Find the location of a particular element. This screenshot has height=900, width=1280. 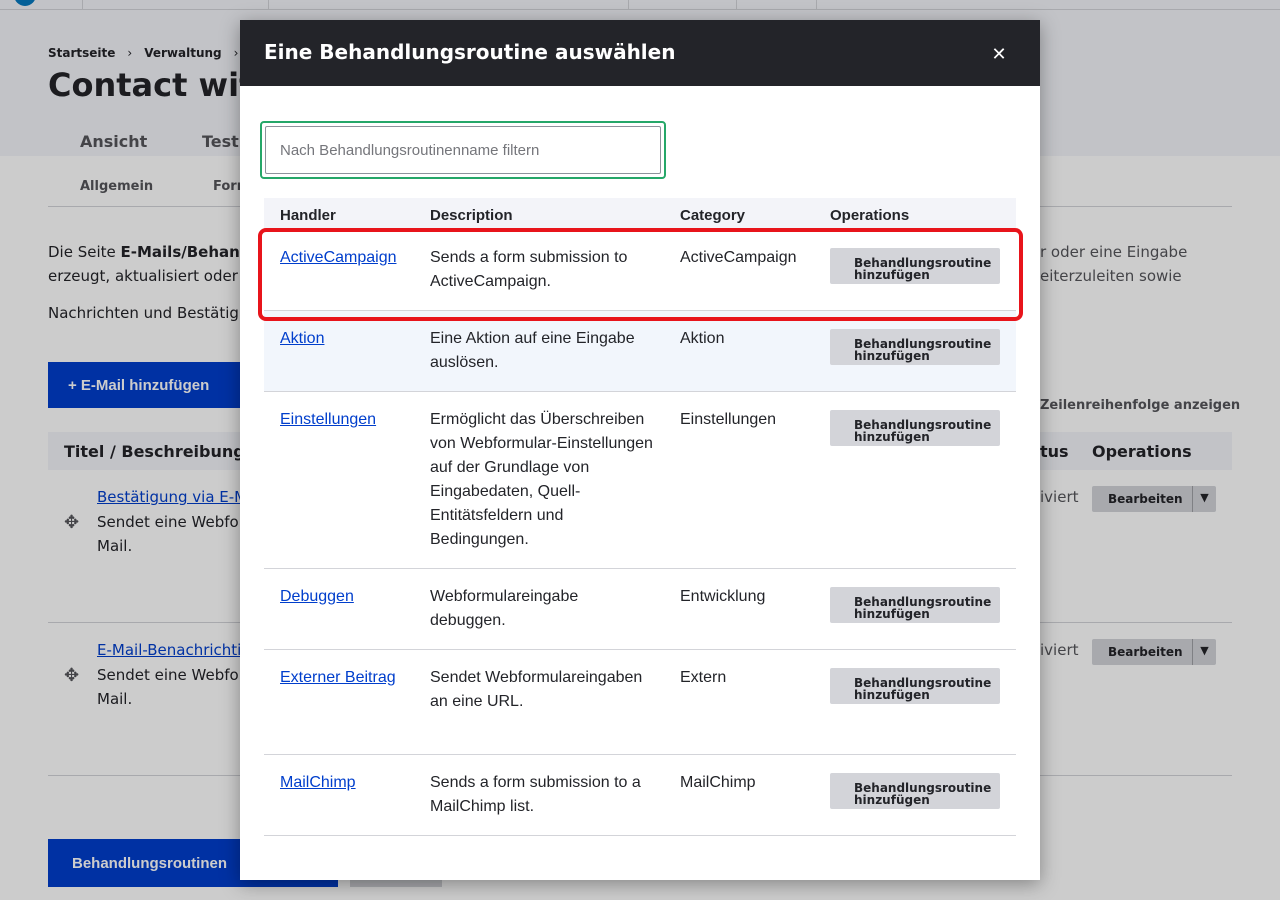

dialog-title: Eine Behandlungsroutine auswählen is located at coordinates (470, 52).